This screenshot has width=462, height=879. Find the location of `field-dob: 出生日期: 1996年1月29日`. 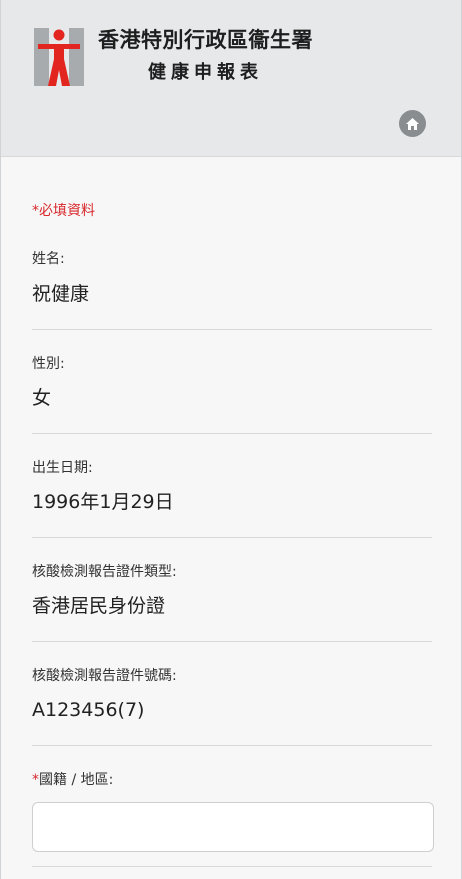

field-dob: 出生日期: 1996年1月29日 is located at coordinates (232, 498).